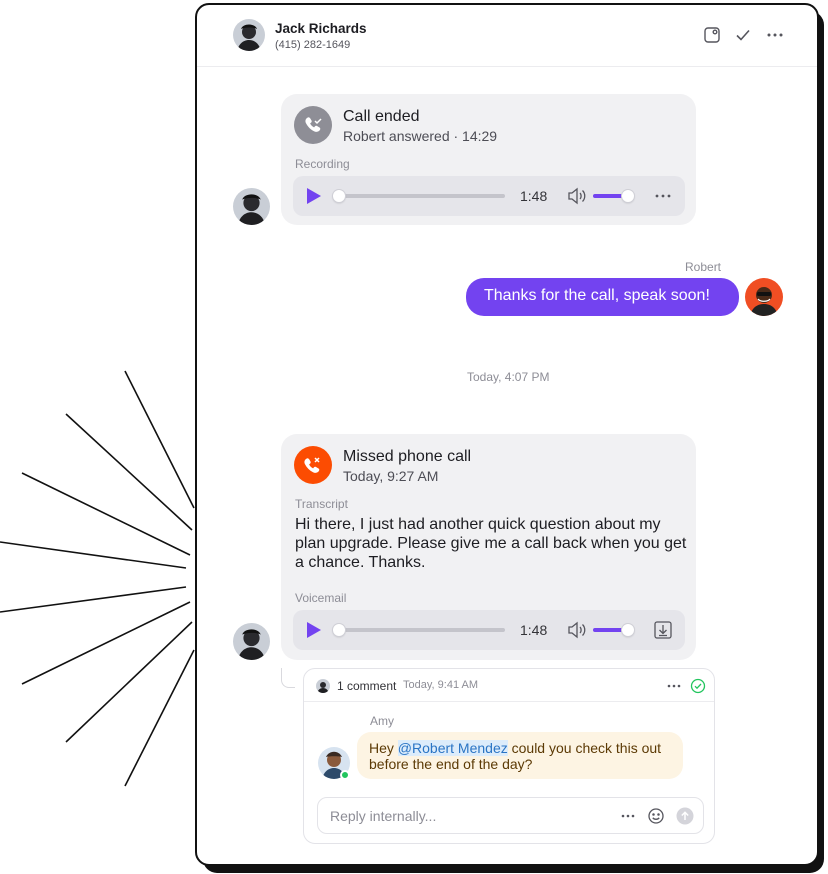 This screenshot has width=828, height=874. What do you see at coordinates (383, 748) in the screenshot?
I see `comment-text-start: Hey` at bounding box center [383, 748].